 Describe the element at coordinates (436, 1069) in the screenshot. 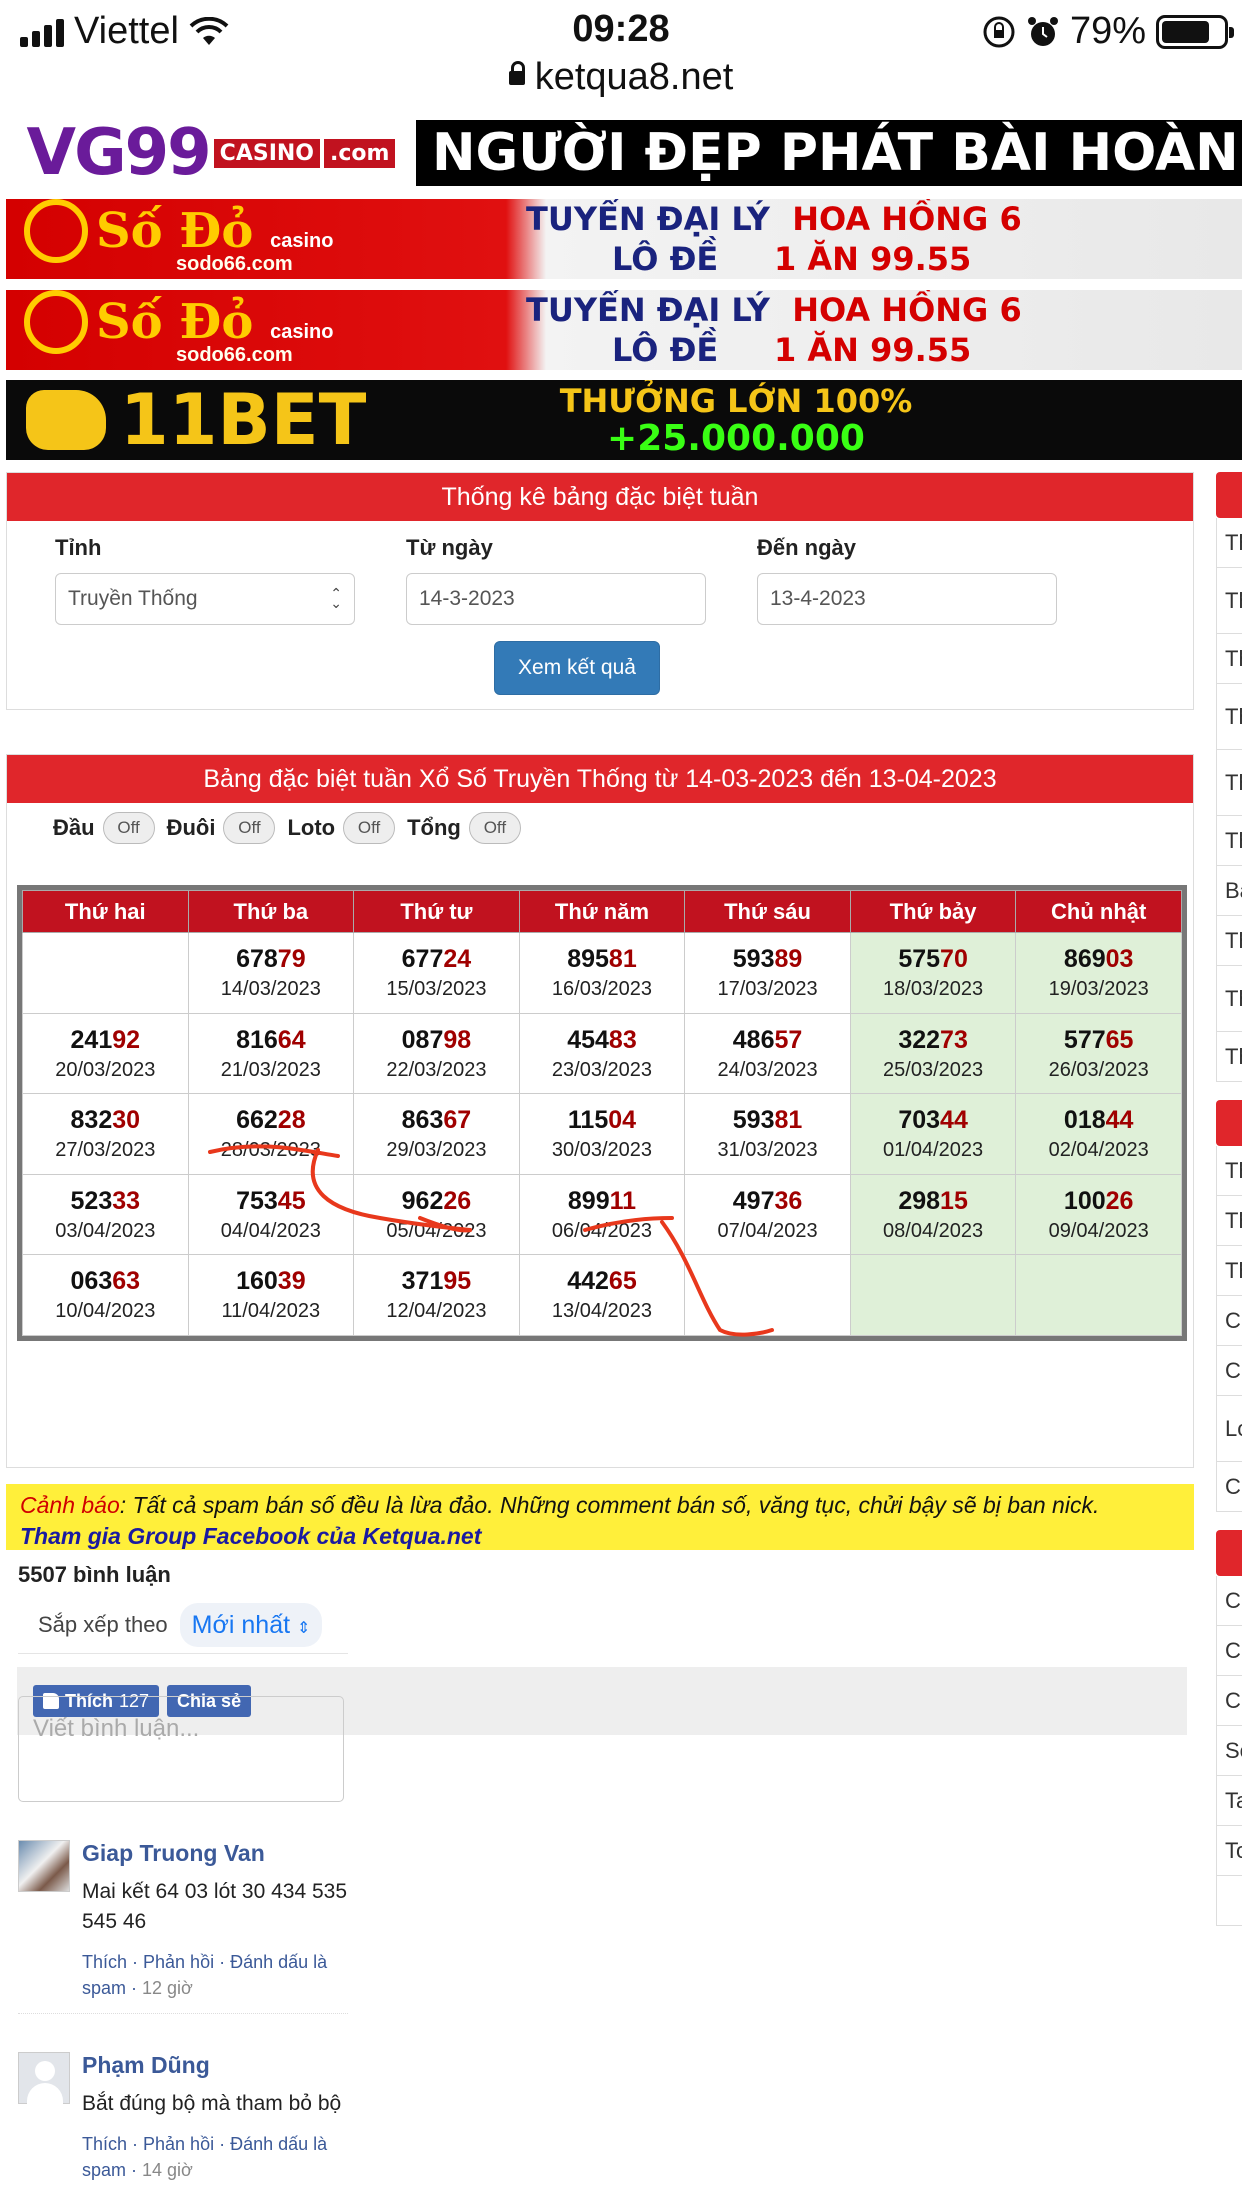

I see `draw-date: 22/03/2023` at that location.